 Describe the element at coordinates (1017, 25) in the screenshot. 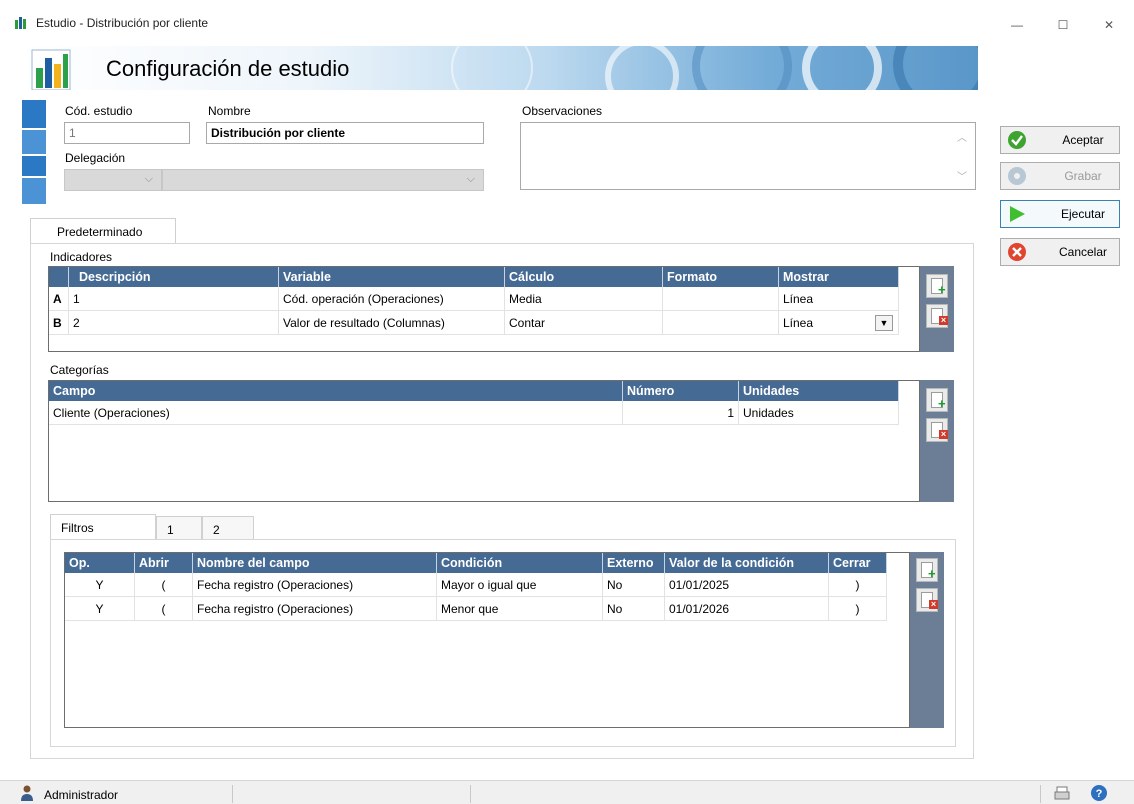

I see `minimize-button: —` at that location.